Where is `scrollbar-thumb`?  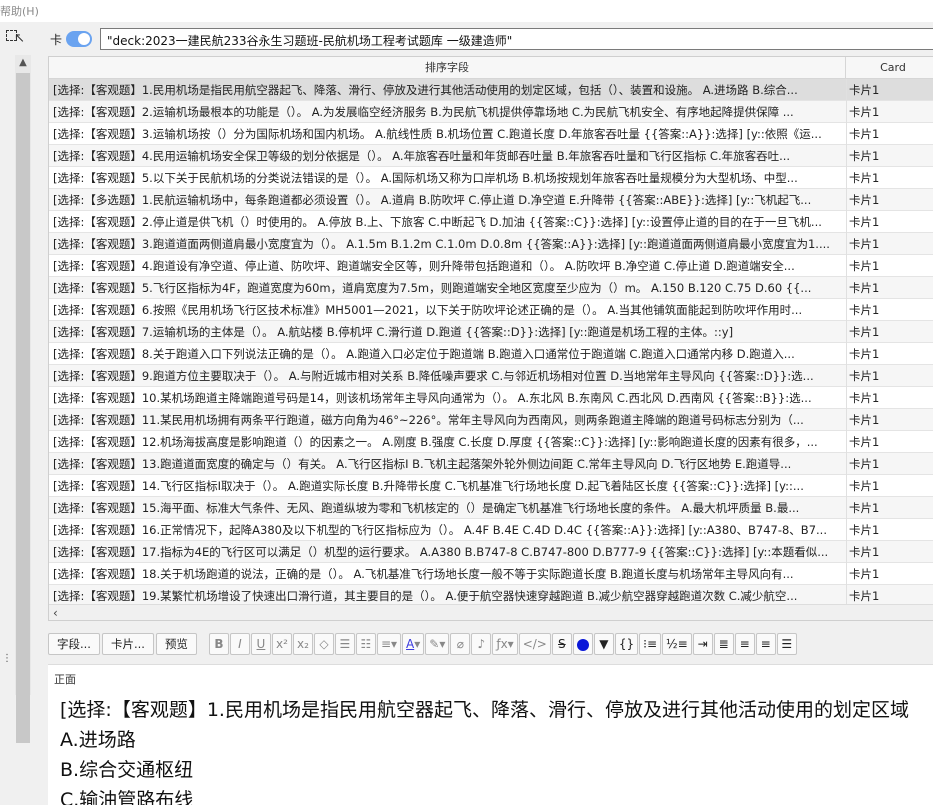
scrollbar-thumb is located at coordinates (23, 408).